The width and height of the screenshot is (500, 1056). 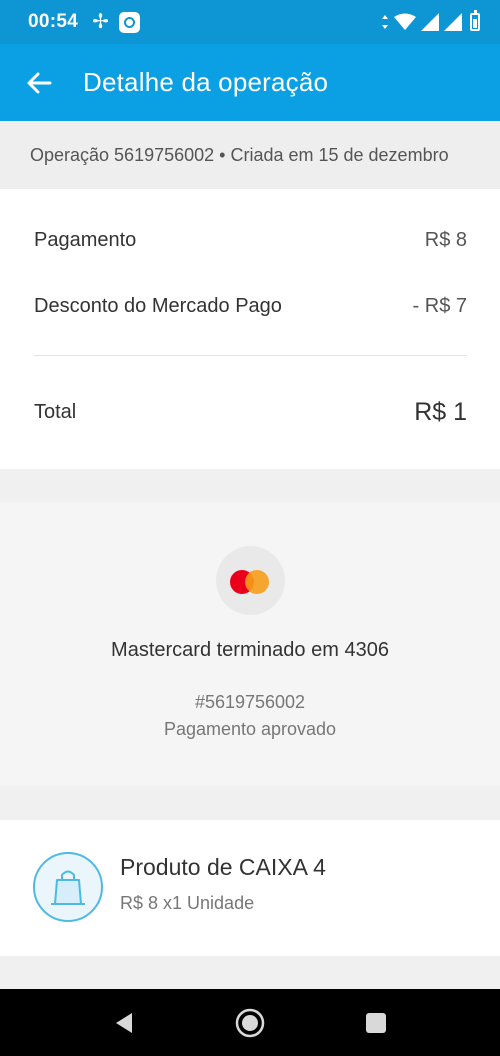 What do you see at coordinates (475, 20) in the screenshot?
I see `battery-icon` at bounding box center [475, 20].